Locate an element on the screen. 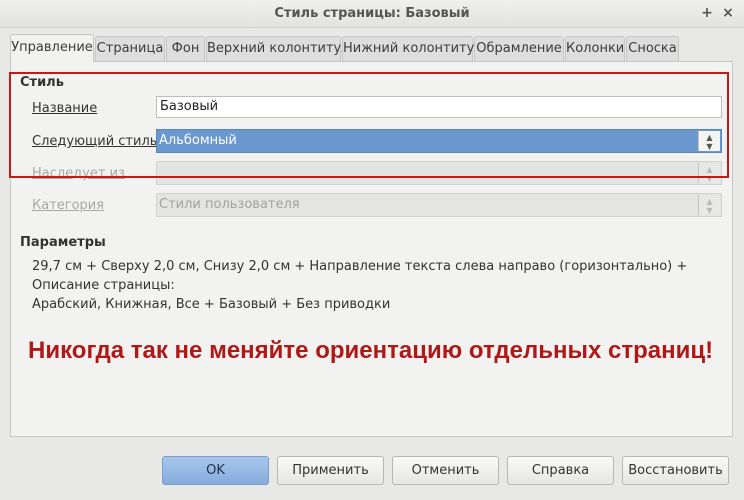 The width and height of the screenshot is (744, 500). tab-background: Фон is located at coordinates (185, 48).